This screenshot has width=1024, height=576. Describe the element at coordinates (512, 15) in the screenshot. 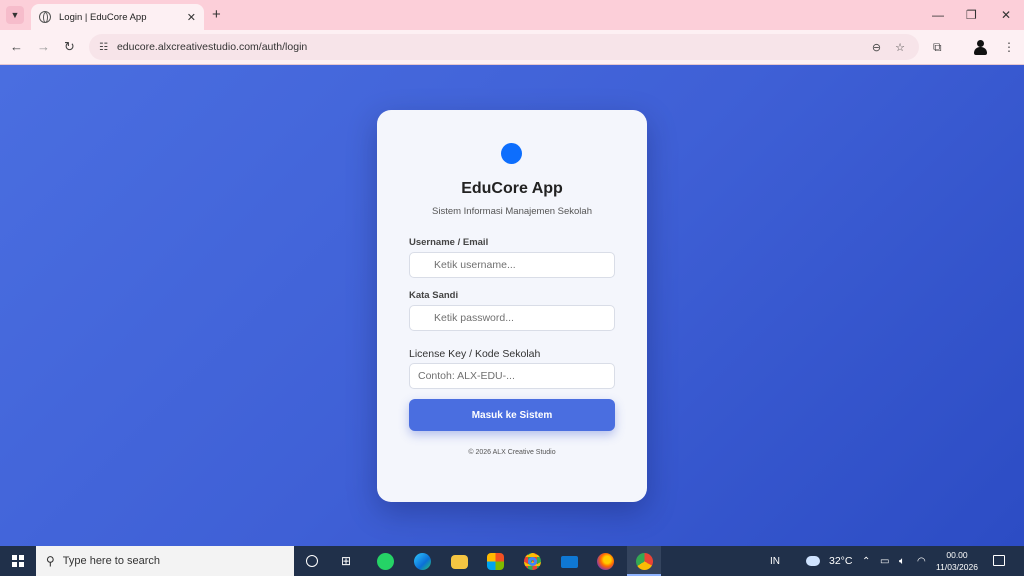

I see `browser-tabstrip: ▼ Login | EduCore App ✕ + — ❐ ✕` at that location.